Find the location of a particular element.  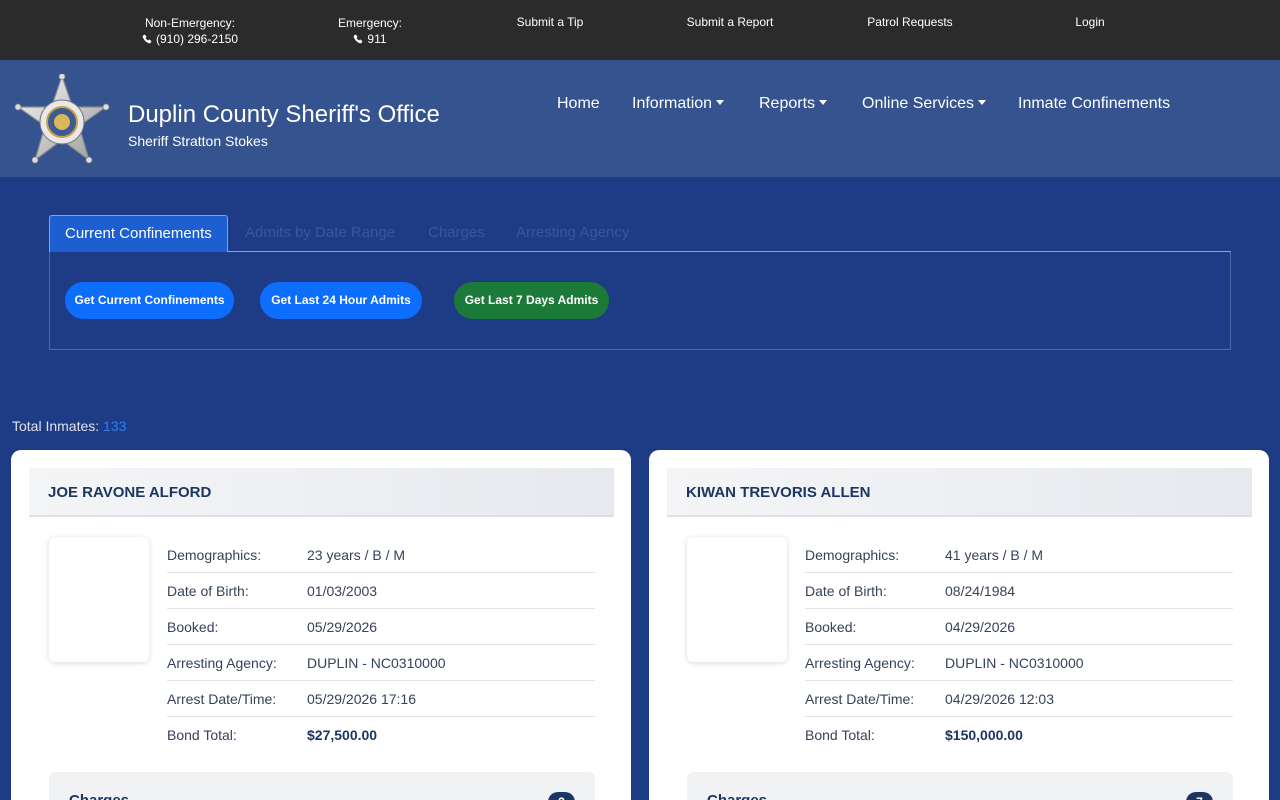

detail-row-dob: Date of Birth: 08/24/1984 is located at coordinates (1019, 591).